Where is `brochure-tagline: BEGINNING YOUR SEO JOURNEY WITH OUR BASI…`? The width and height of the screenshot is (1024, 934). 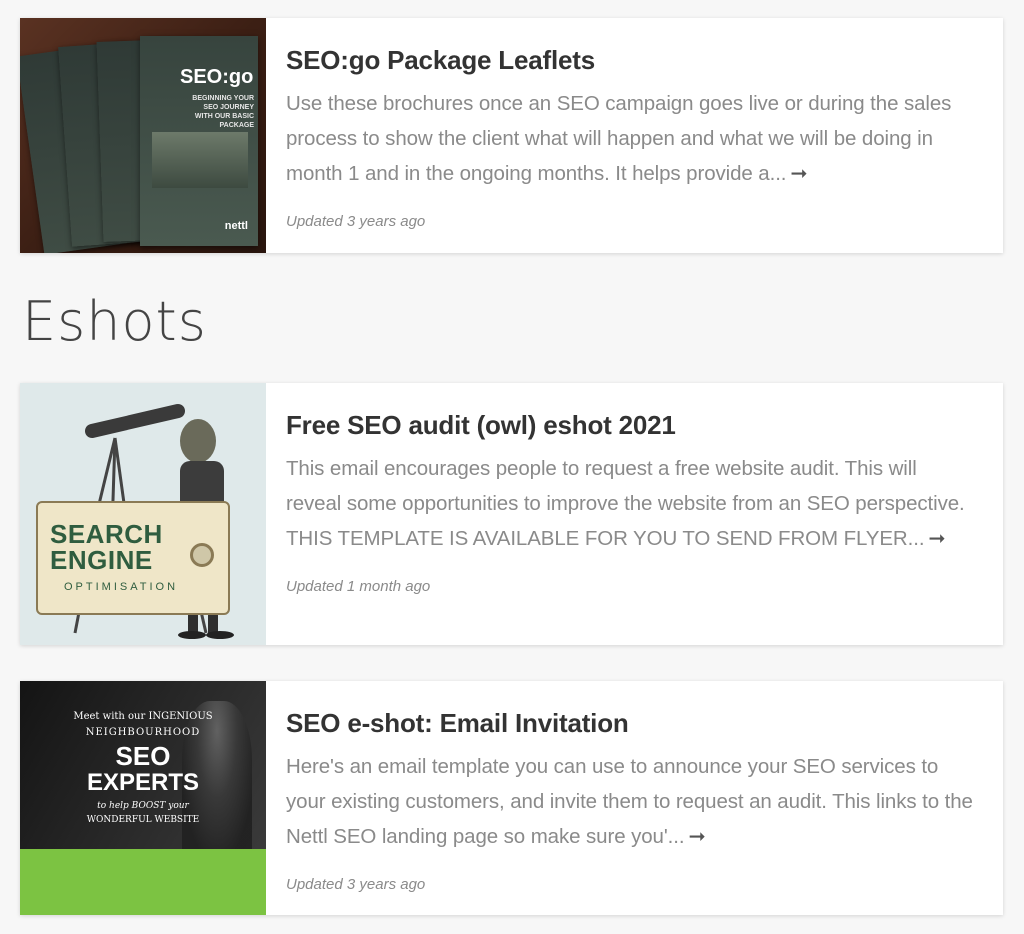
brochure-tagline: BEGINNING YOUR SEO JOURNEY WITH OUR BASI… is located at coordinates (223, 112).